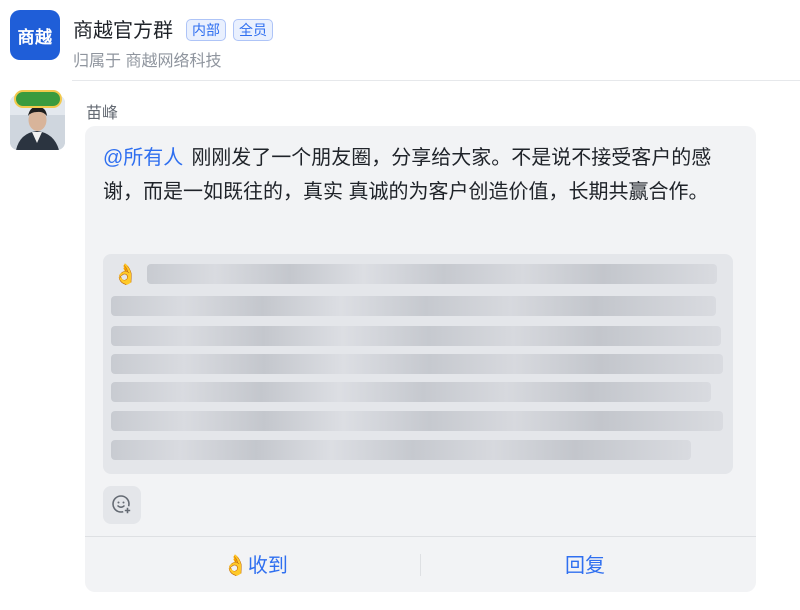 This screenshot has width=800, height=610. Describe the element at coordinates (267, 566) in the screenshot. I see `received-label: 收到` at that location.